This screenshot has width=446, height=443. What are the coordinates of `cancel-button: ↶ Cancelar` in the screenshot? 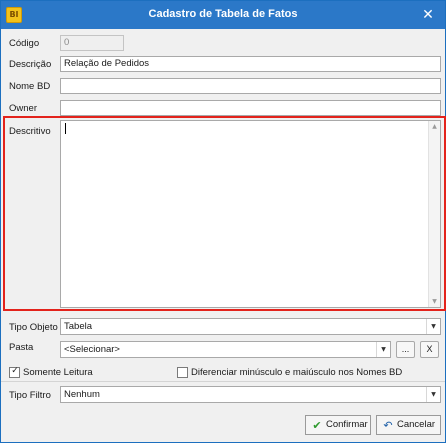 It's located at (408, 425).